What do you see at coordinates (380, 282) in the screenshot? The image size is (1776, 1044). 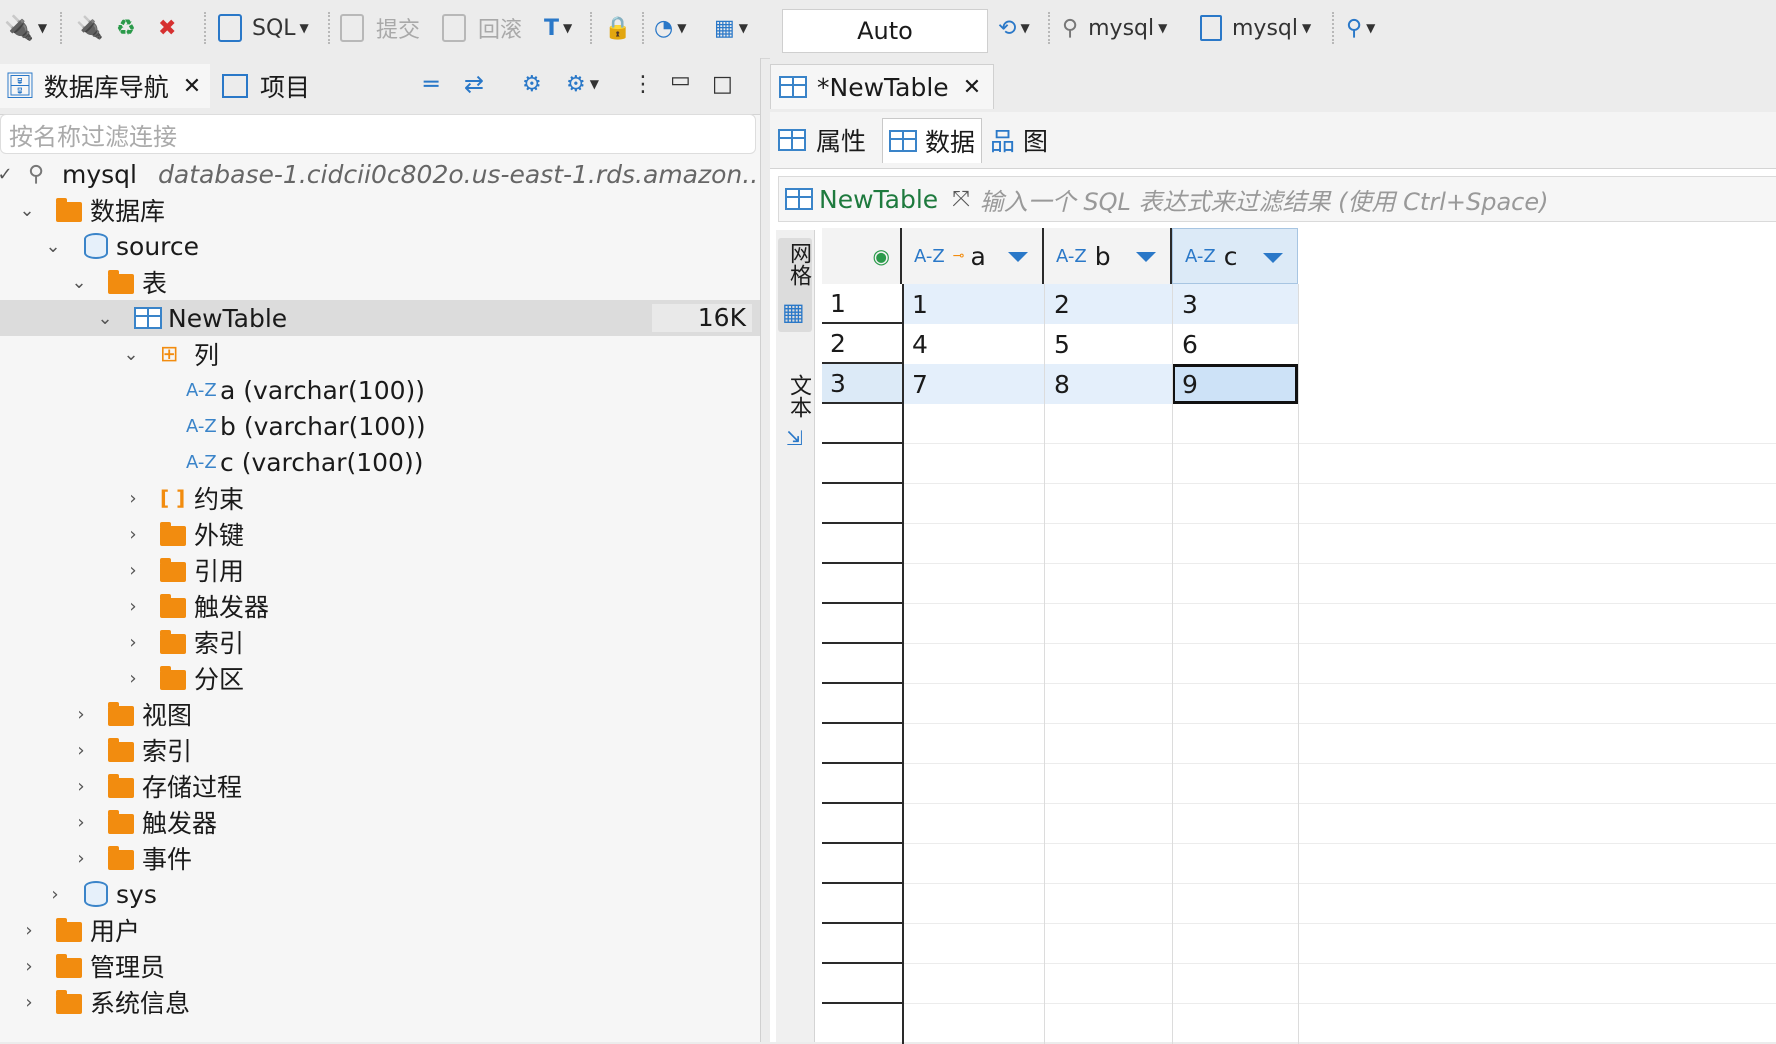 I see `tree-node-tables: ⌄ 表` at bounding box center [380, 282].